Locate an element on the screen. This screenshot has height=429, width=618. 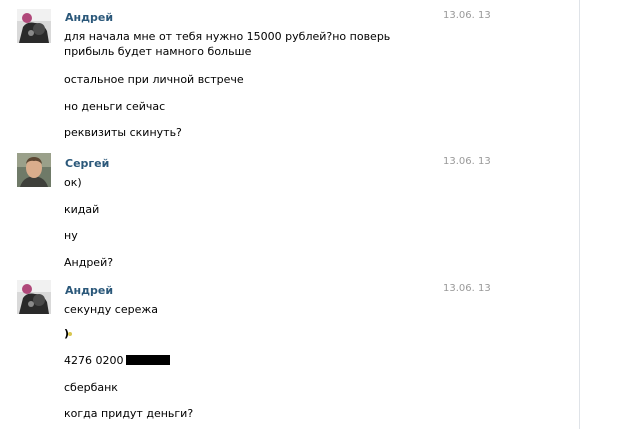
message-text: ну is located at coordinates (71, 235).